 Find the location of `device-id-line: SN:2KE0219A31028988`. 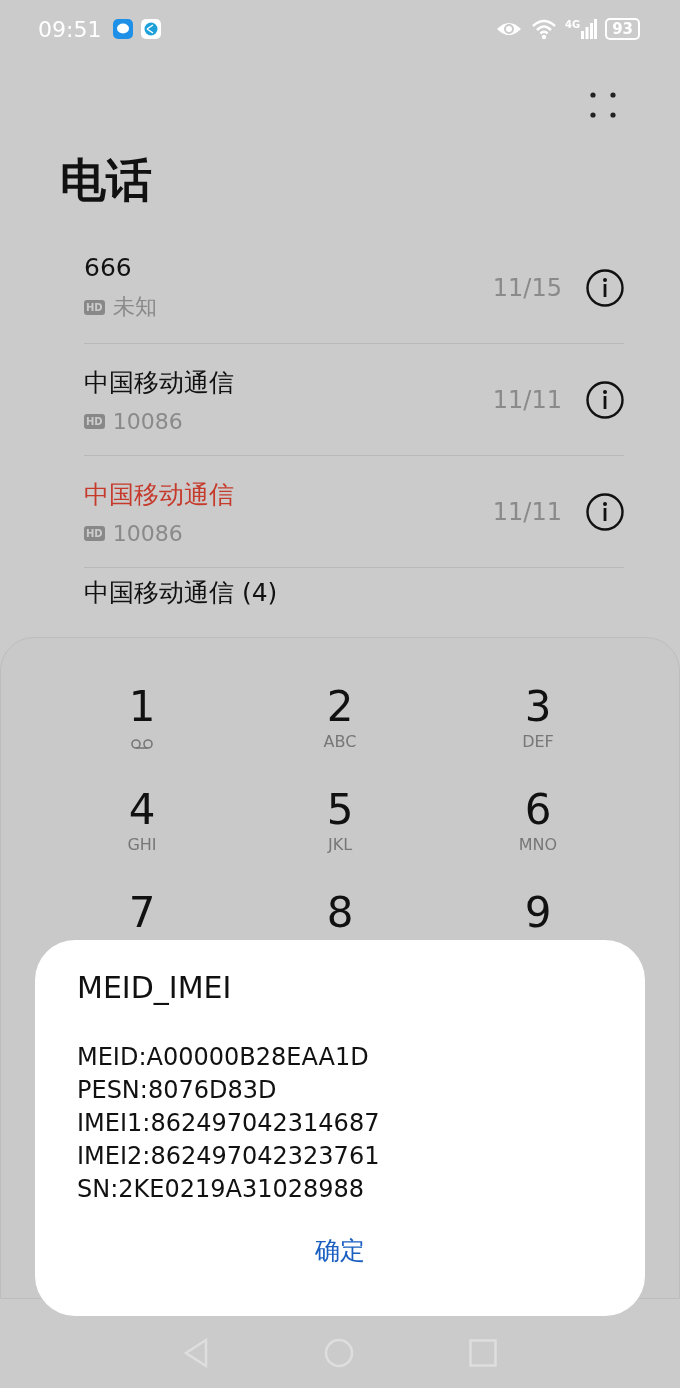

device-id-line: SN:2KE0219A31028988 is located at coordinates (221, 1189).